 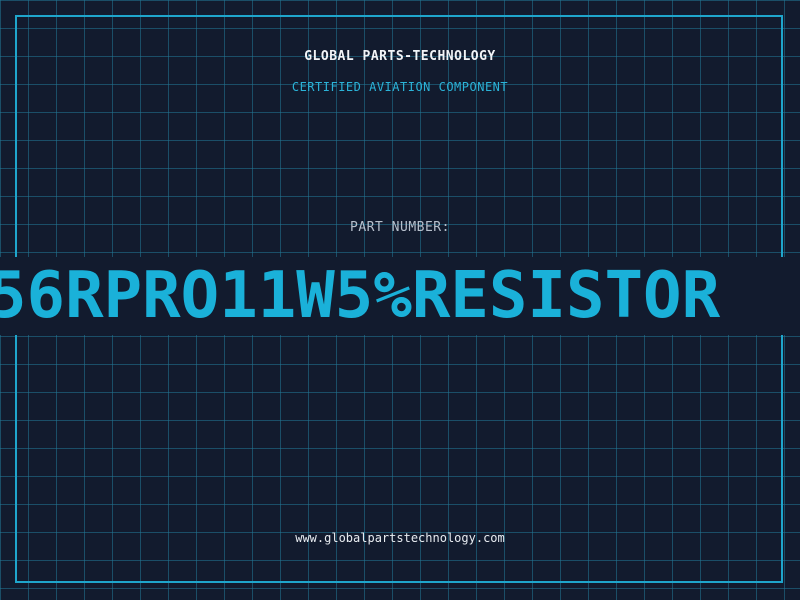 I want to click on brand-title: GLOBAL PARTS-TECHNOLOGY, so click(x=400, y=56).